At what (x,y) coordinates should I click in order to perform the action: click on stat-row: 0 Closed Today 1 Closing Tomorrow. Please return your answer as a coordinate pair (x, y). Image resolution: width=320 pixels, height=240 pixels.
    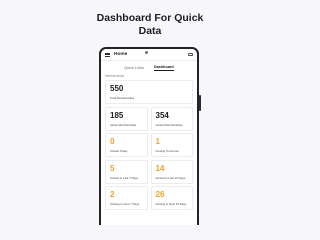
    Looking at the image, I should click on (149, 145).